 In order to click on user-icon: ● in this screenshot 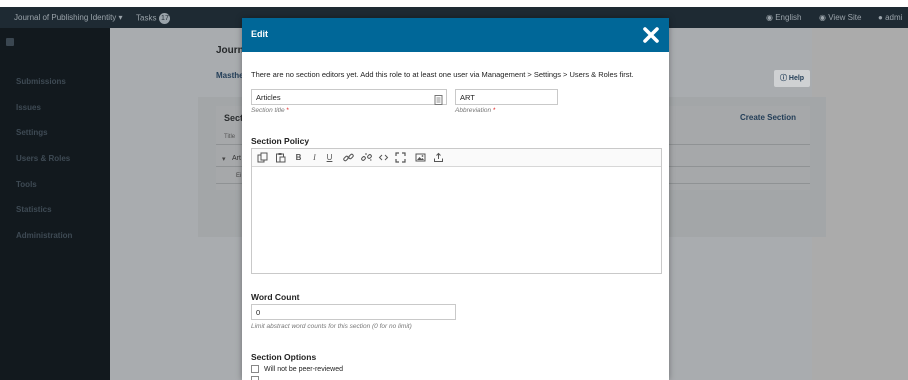, I will do `click(880, 17)`.